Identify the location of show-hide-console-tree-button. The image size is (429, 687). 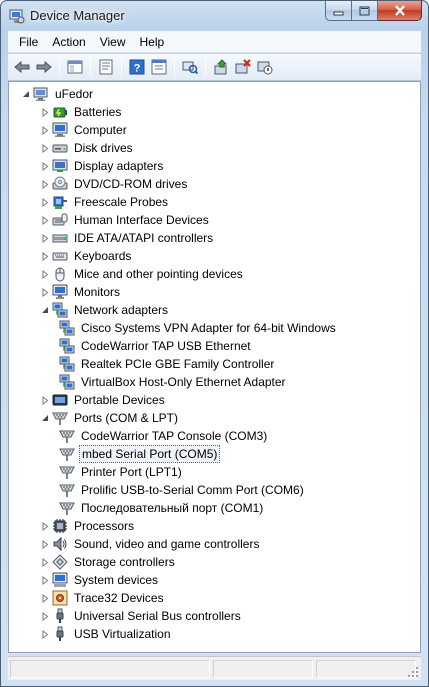
(75, 67).